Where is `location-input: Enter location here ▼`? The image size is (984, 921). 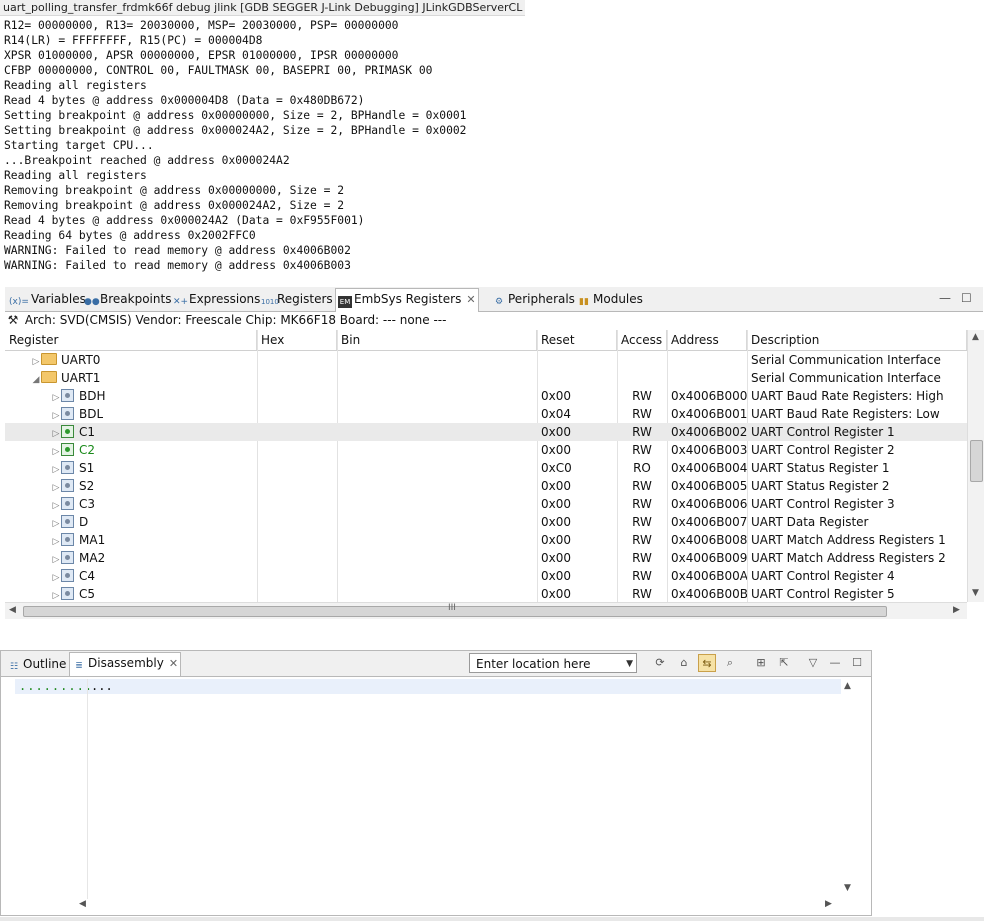 location-input: Enter location here ▼ is located at coordinates (553, 663).